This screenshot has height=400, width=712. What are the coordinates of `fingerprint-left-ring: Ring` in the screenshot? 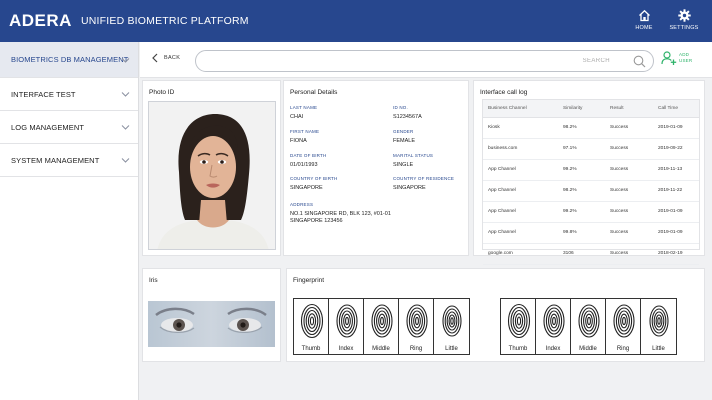 It's located at (416, 326).